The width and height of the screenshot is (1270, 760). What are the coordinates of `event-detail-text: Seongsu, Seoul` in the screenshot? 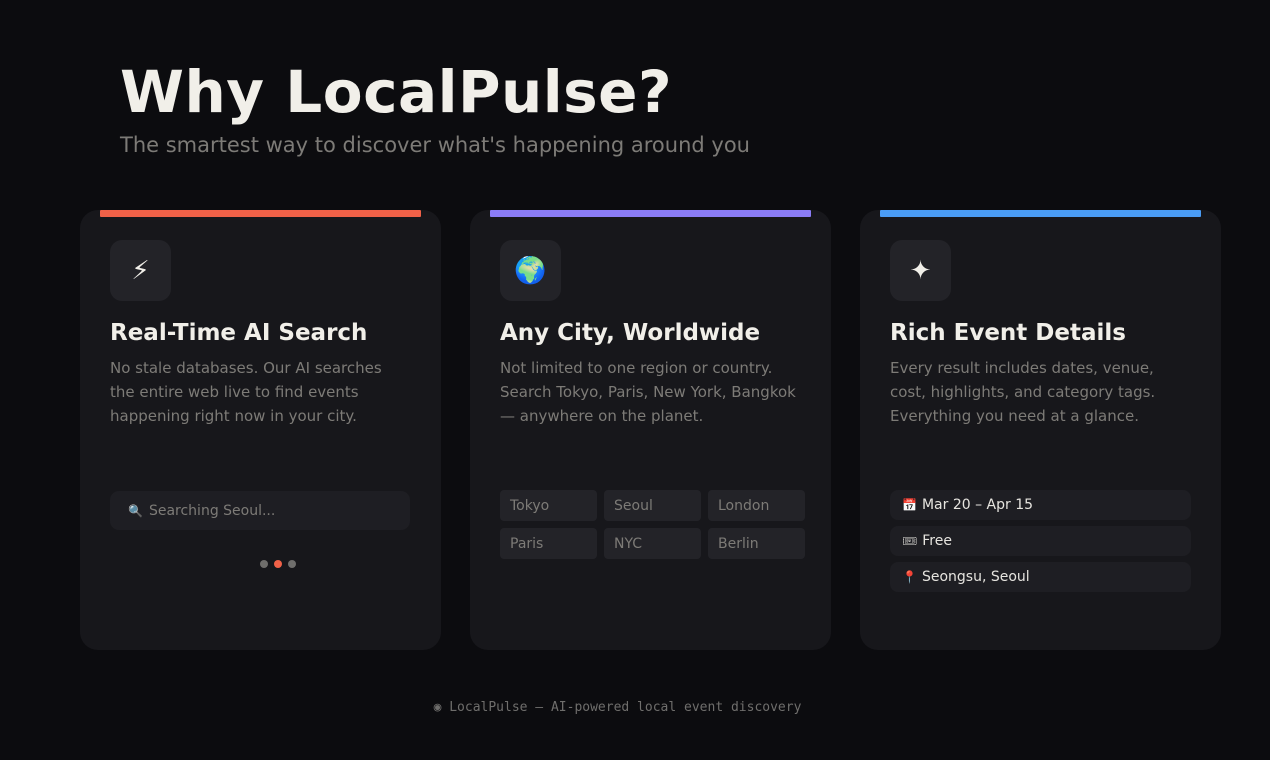 It's located at (975, 577).